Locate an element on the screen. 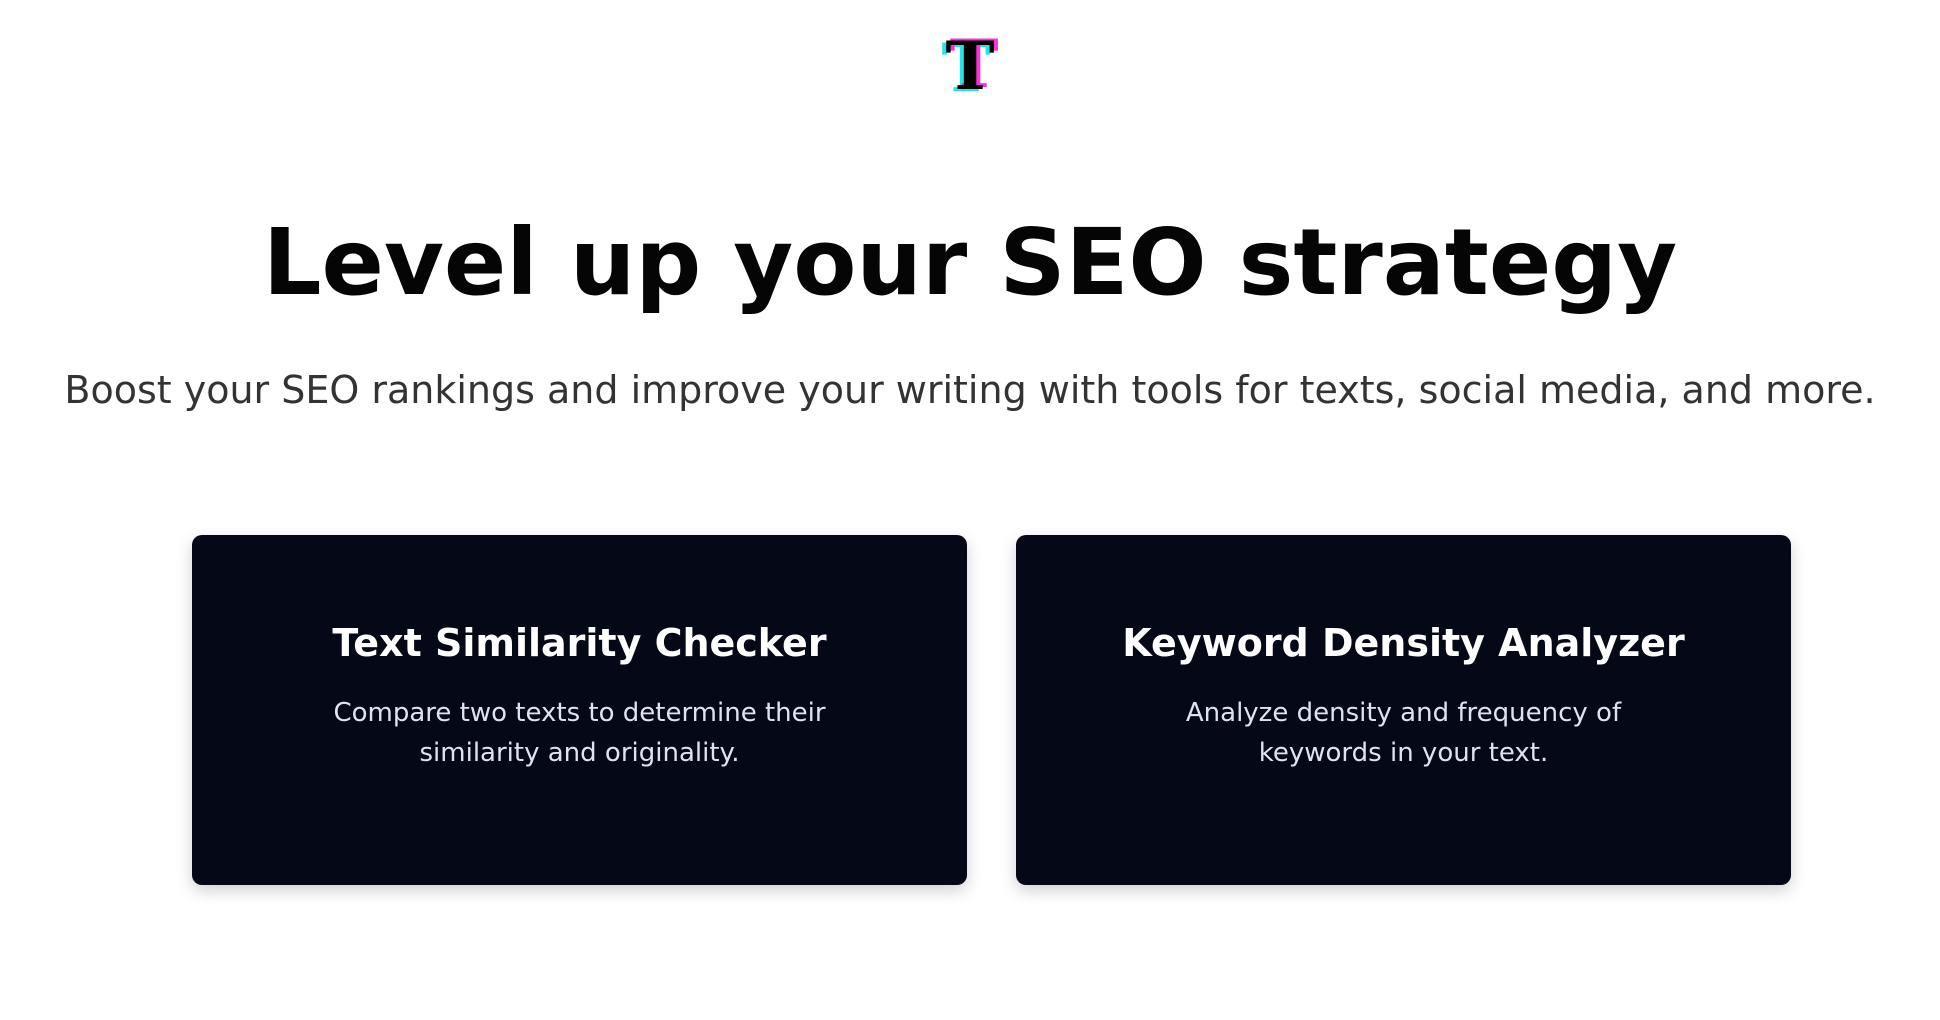 This screenshot has width=1940, height=1020. site-logo: T T T is located at coordinates (970, 66).